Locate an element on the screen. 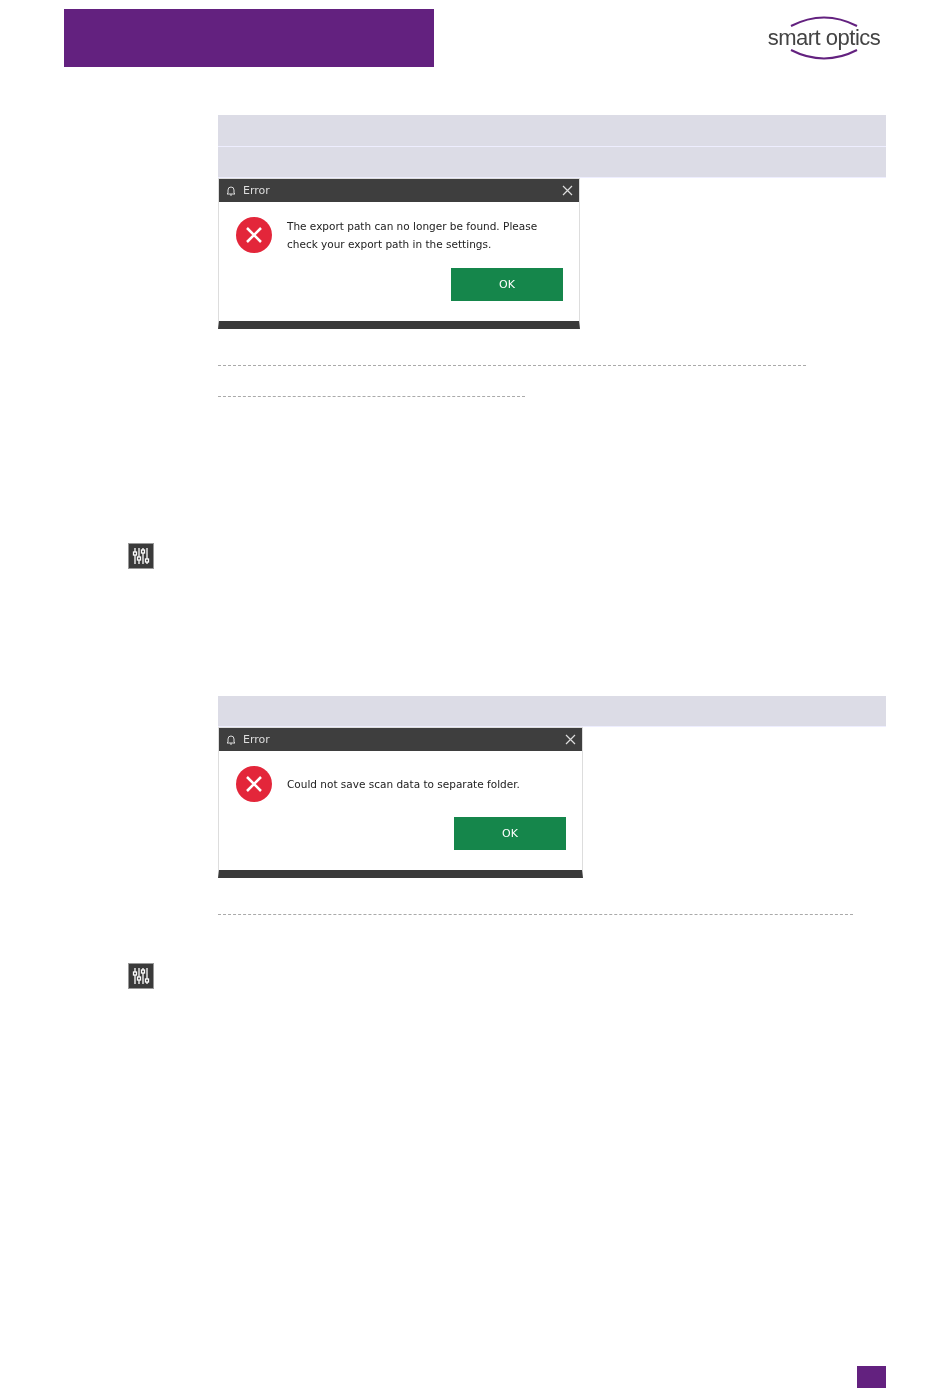 This screenshot has height=1397, width=950. page-marker is located at coordinates (871, 1377).